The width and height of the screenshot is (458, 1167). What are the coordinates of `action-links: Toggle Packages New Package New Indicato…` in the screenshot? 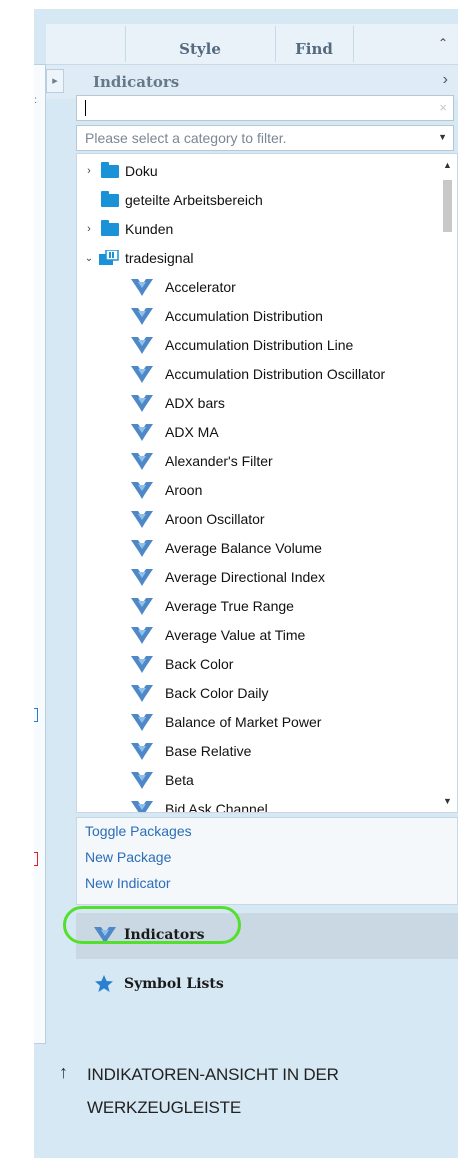 It's located at (267, 861).